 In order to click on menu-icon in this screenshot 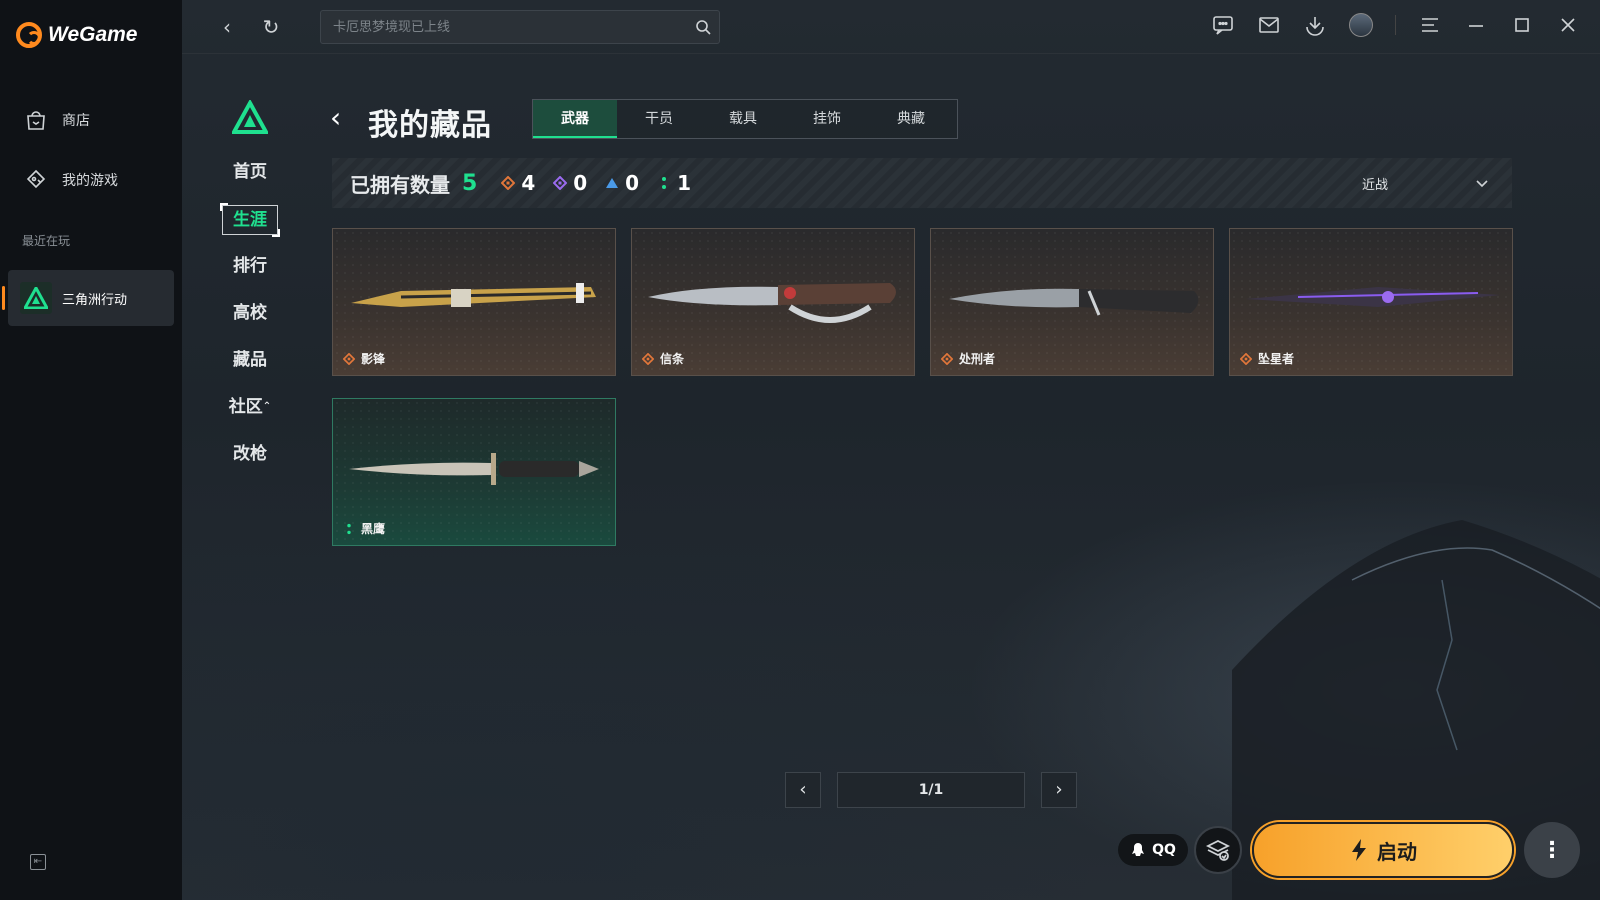, I will do `click(1430, 25)`.